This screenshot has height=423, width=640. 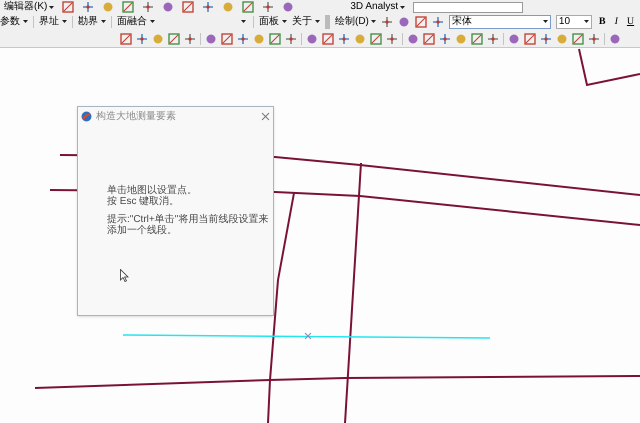 I want to click on format-button: I, so click(x=616, y=22).